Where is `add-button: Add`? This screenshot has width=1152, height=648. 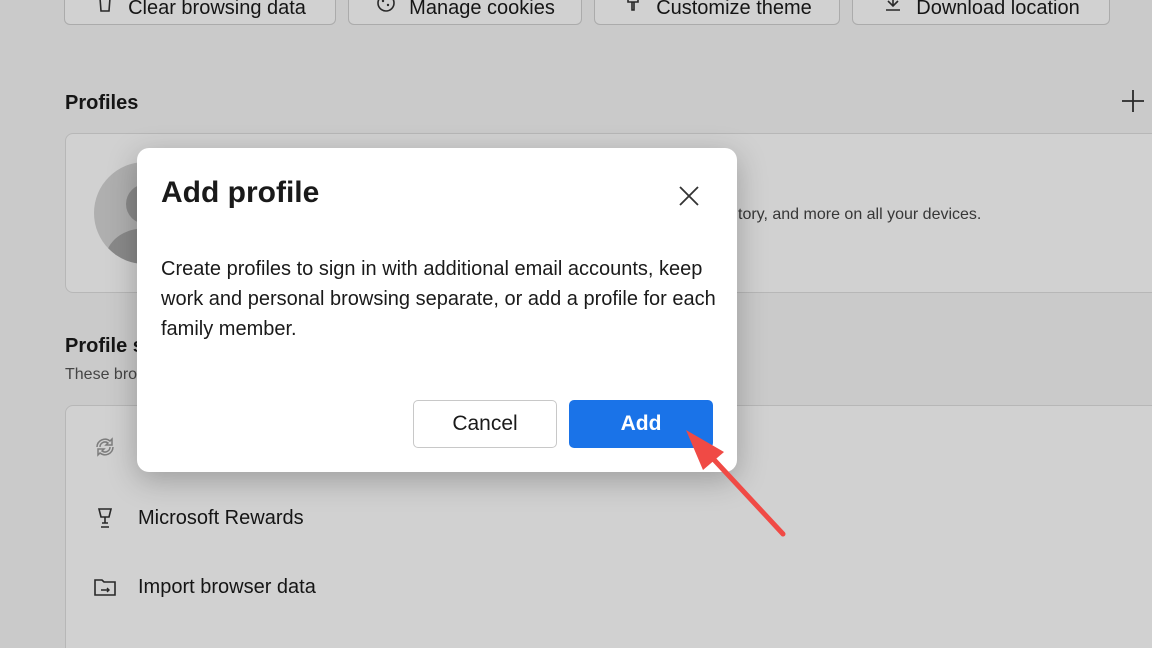
add-button: Add is located at coordinates (641, 424).